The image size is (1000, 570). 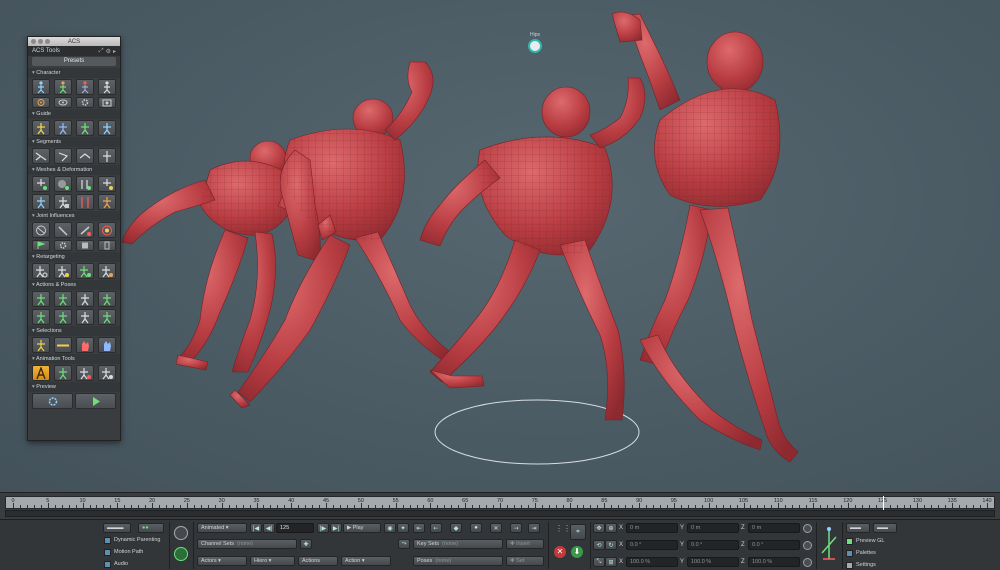 What do you see at coordinates (74, 387) in the screenshot?
I see `section-preview: Preview` at bounding box center [74, 387].